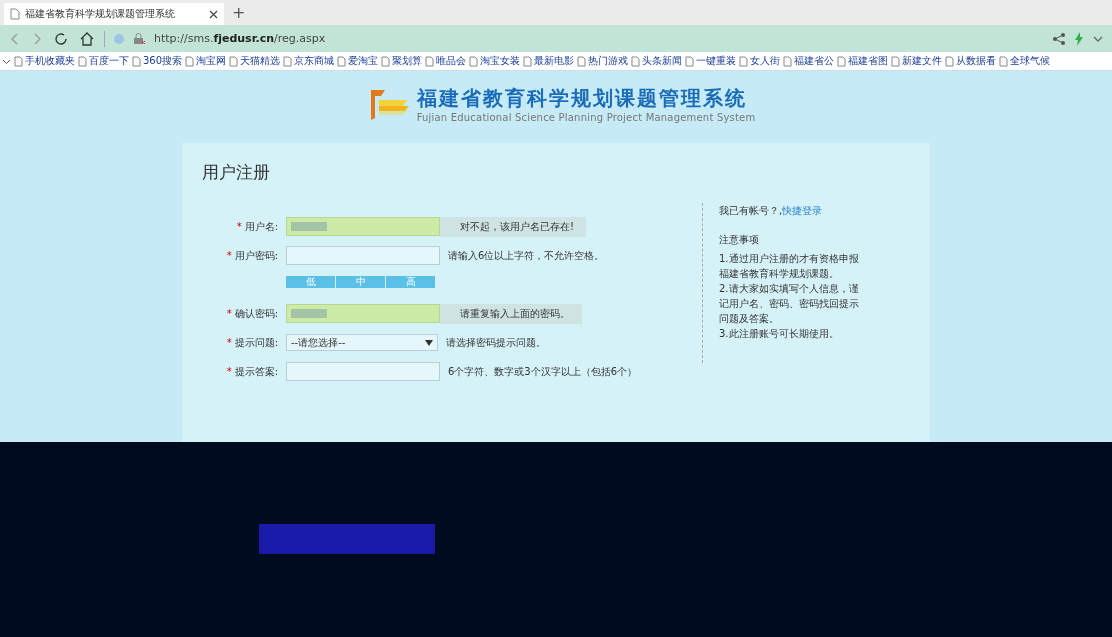 This screenshot has width=1112, height=637. I want to click on bookmark-item: 淘宝网, so click(206, 61).